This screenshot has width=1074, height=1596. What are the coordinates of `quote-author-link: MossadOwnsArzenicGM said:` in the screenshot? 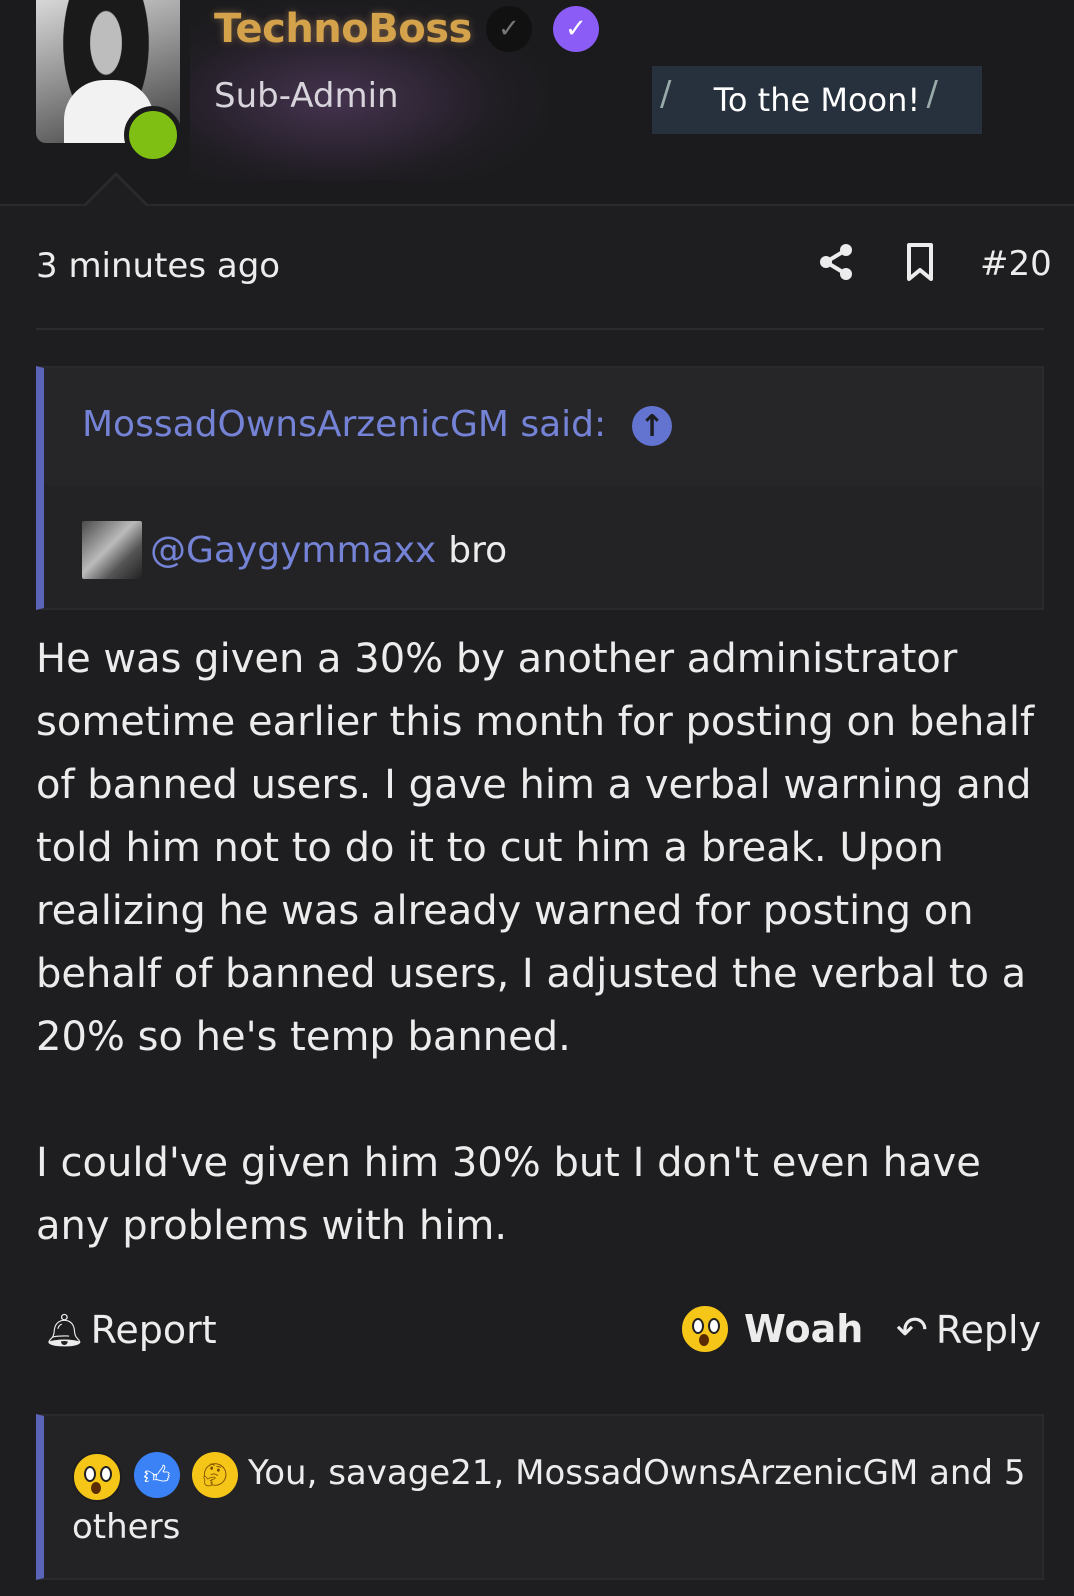 It's located at (344, 424).